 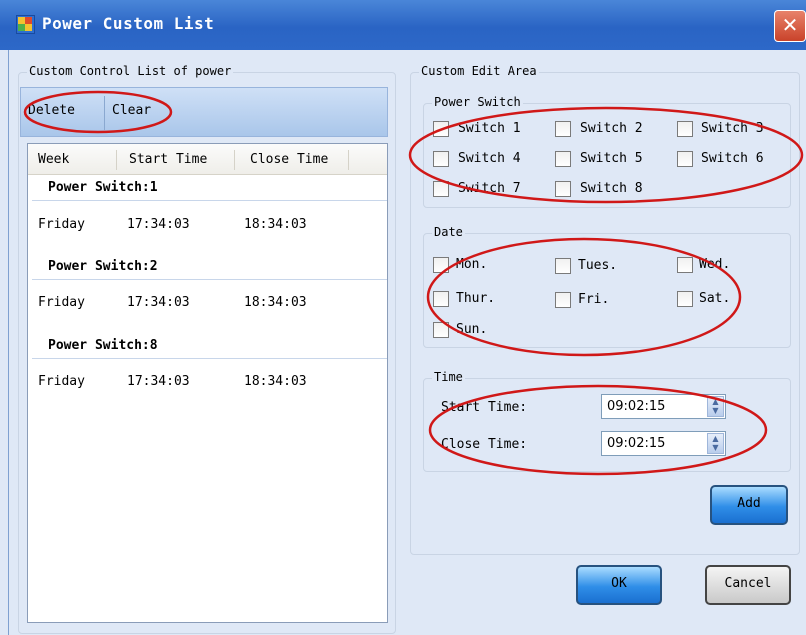 I want to click on close-time-label: Close Time:, so click(x=484, y=444).